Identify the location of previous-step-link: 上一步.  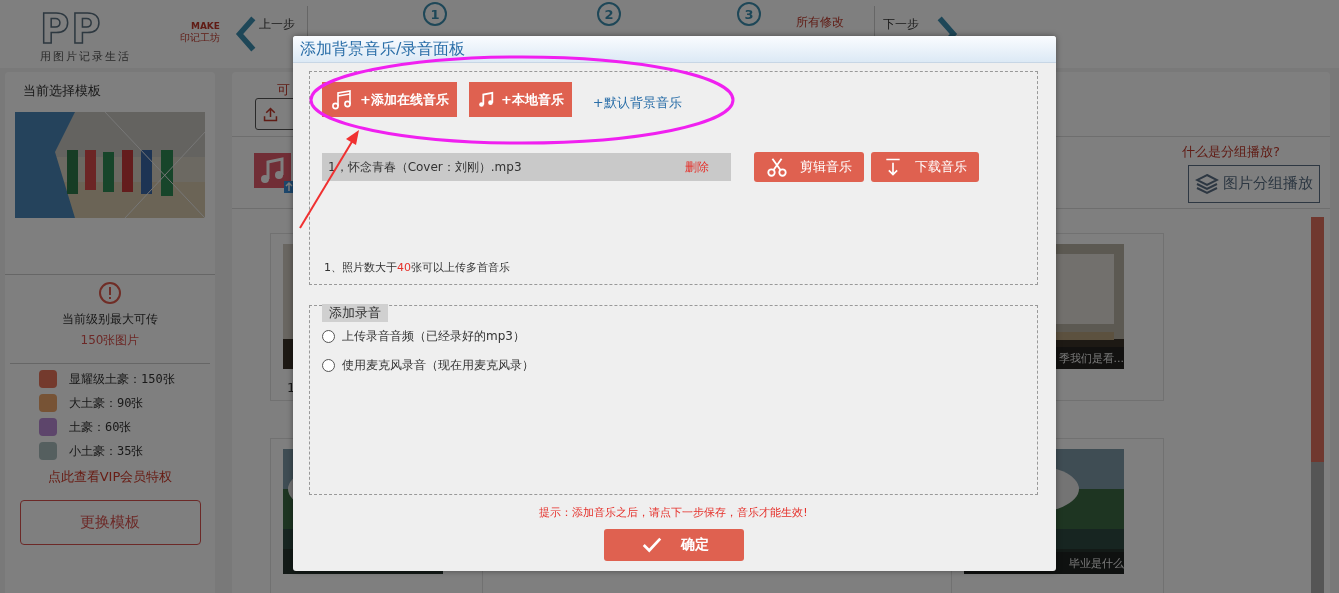
(277, 24).